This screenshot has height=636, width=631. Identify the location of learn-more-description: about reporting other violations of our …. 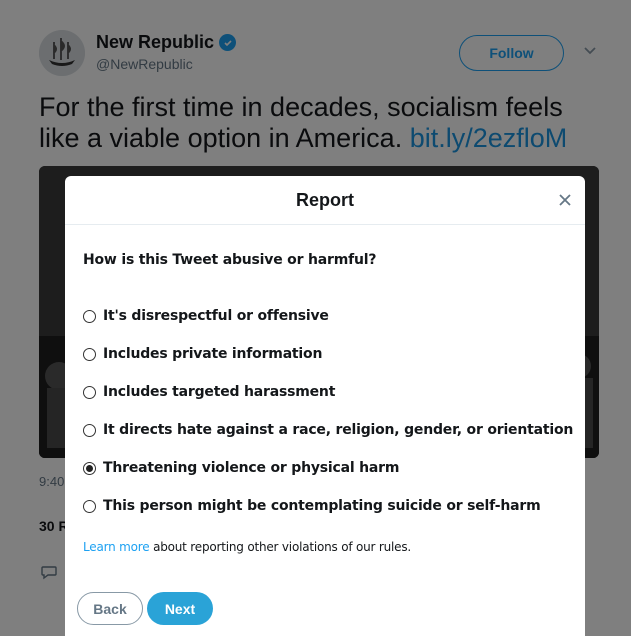
(280, 547).